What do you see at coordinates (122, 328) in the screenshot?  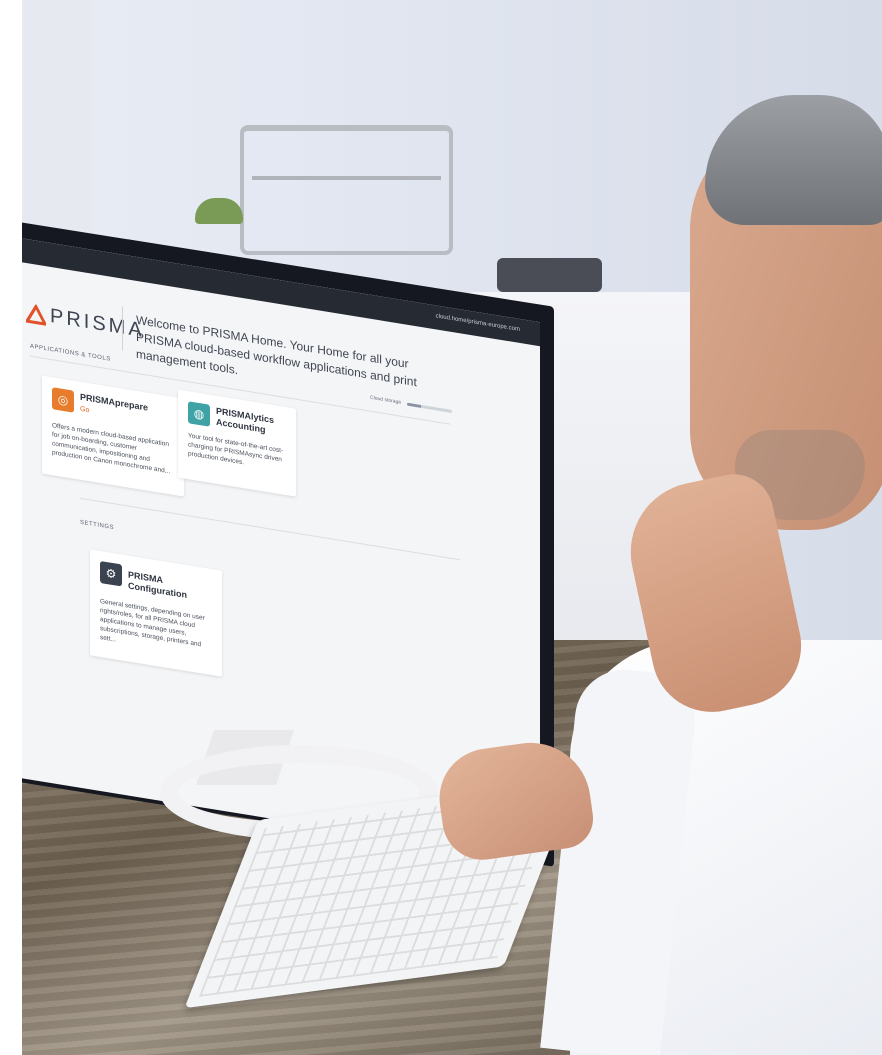 I see `header-divider` at bounding box center [122, 328].